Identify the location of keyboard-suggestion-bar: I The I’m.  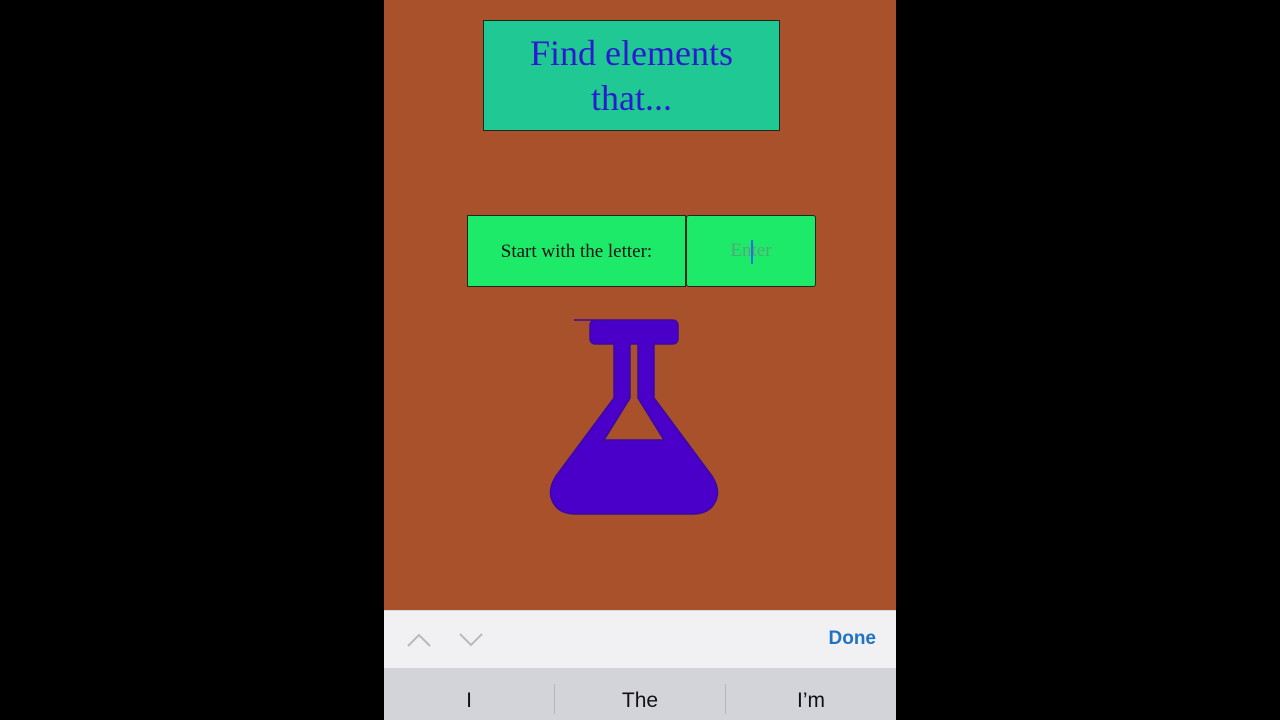
(640, 694).